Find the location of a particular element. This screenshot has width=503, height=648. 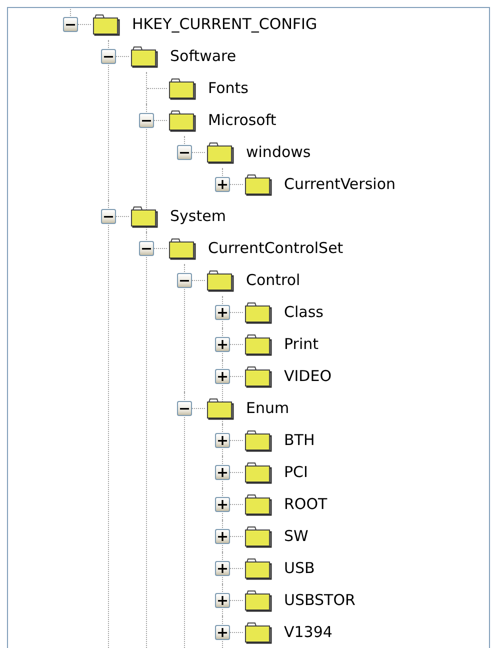

tree-item-label: BTH is located at coordinates (299, 440).